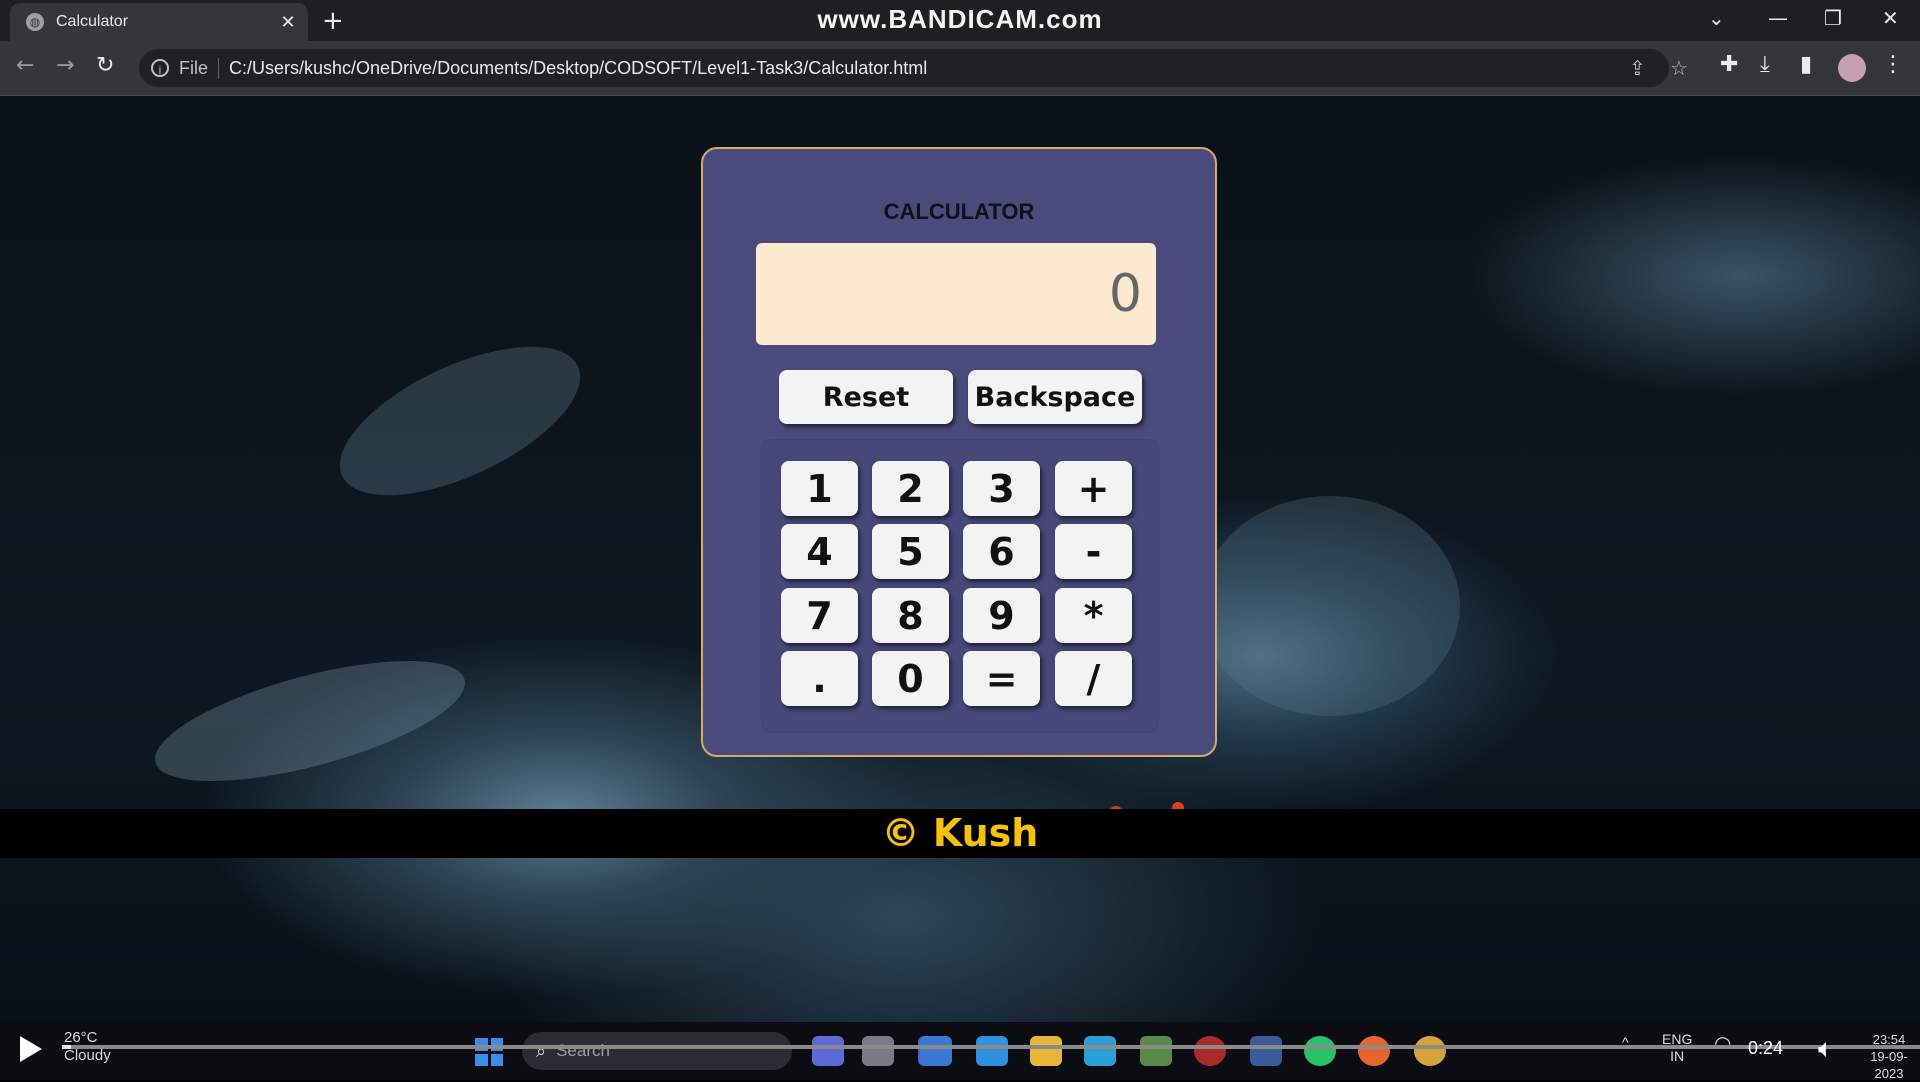  What do you see at coordinates (960, 833) in the screenshot?
I see `footer-copyright: © Kush` at bounding box center [960, 833].